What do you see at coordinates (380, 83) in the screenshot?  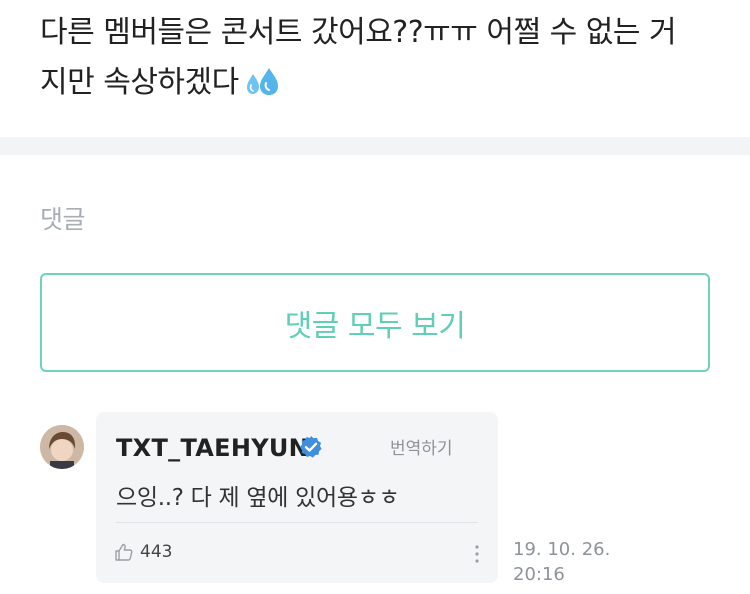 I see `post-text-line-2-wrap: 지만 속상하겠다` at bounding box center [380, 83].